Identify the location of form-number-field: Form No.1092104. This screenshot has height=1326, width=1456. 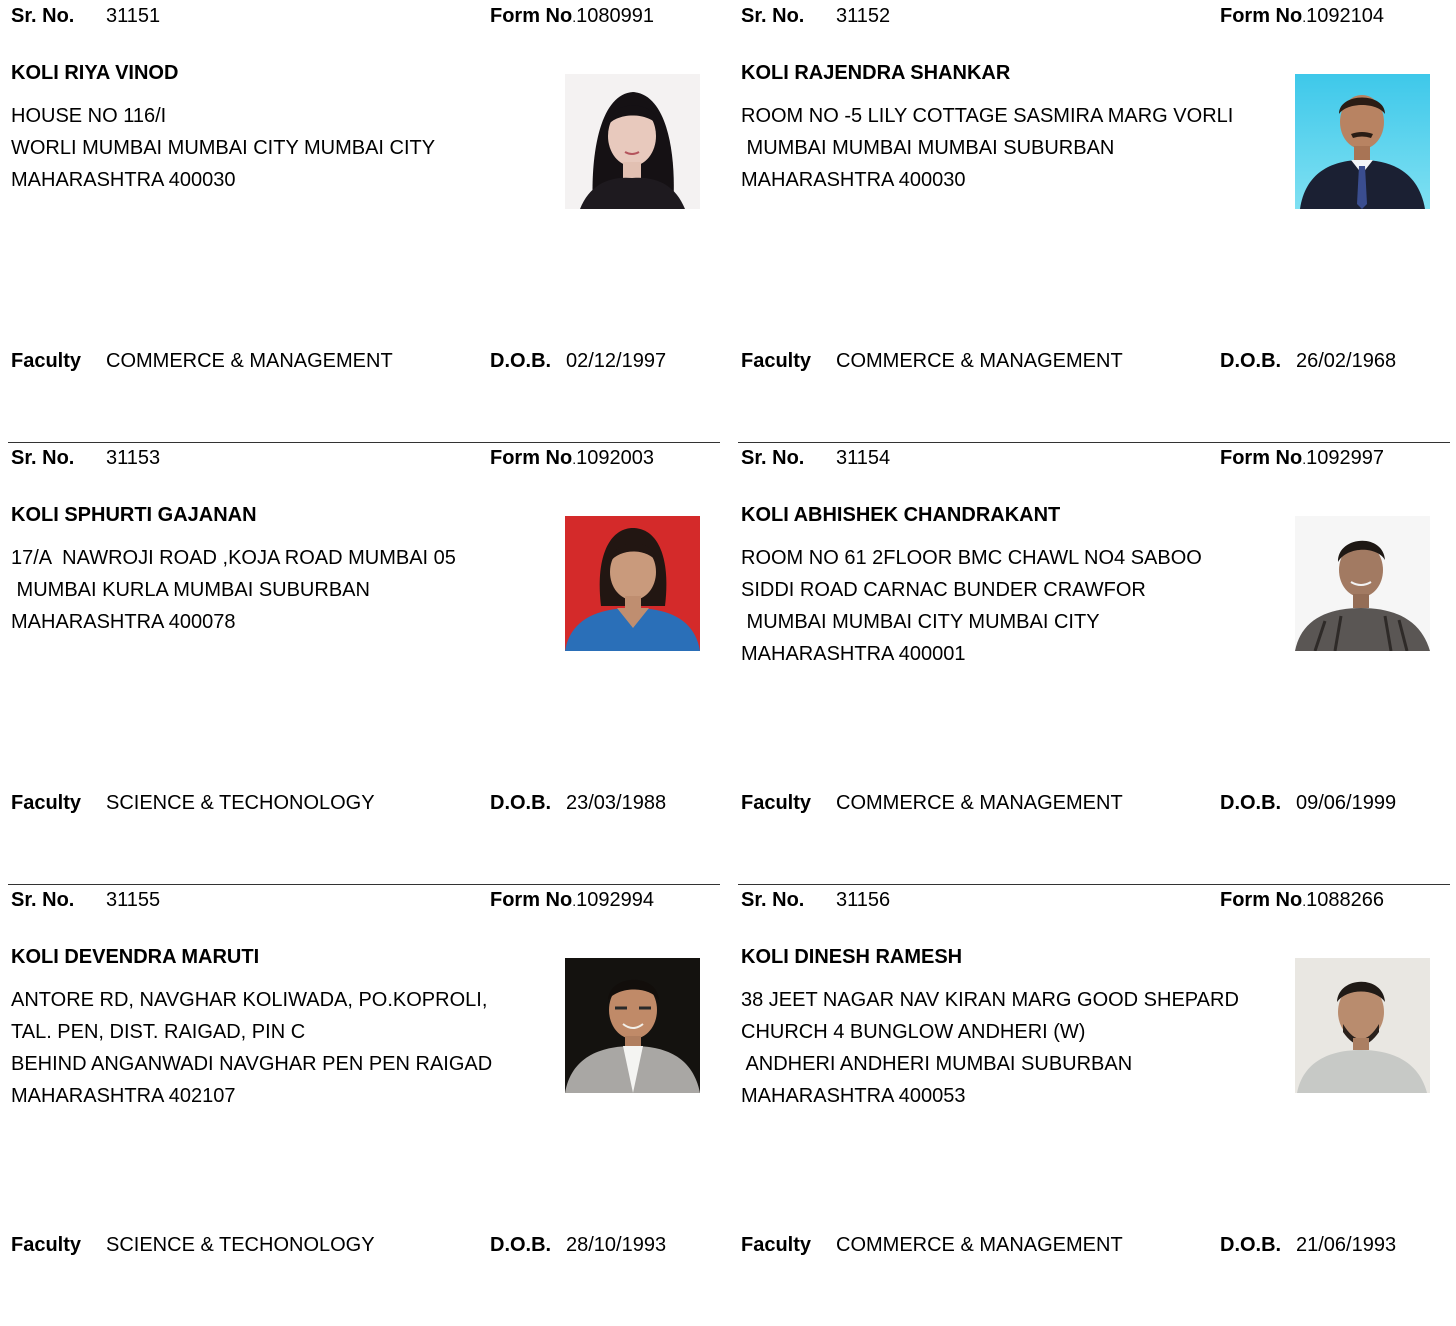
(1302, 16).